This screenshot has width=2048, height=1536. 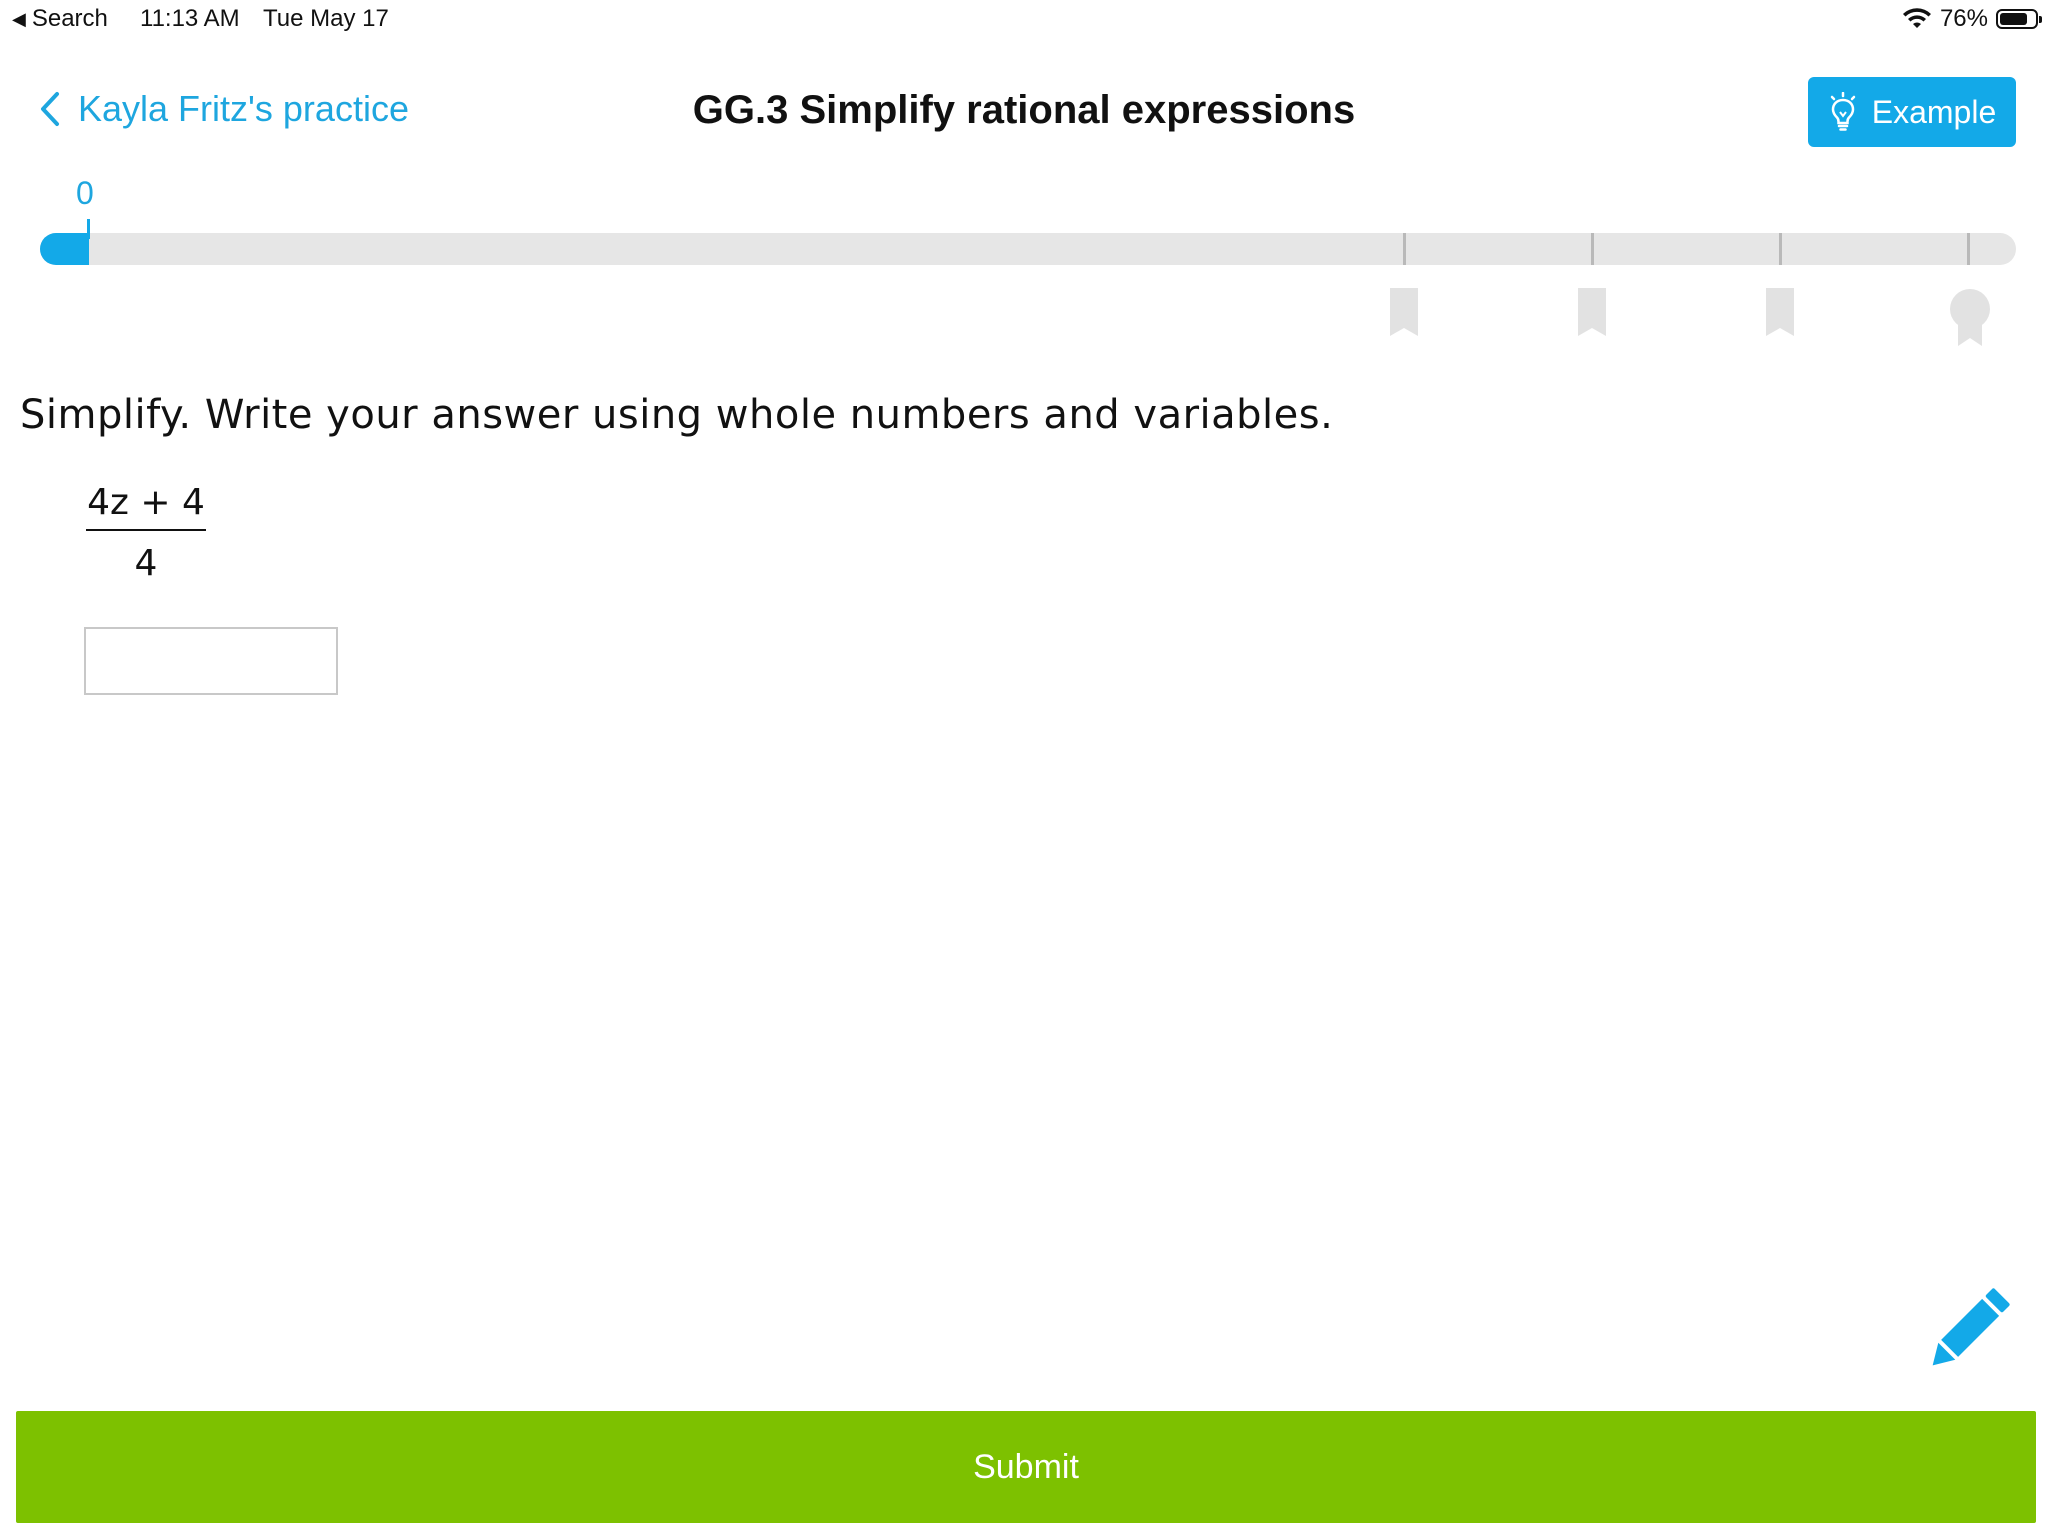 What do you see at coordinates (211, 661) in the screenshot?
I see `answer-input` at bounding box center [211, 661].